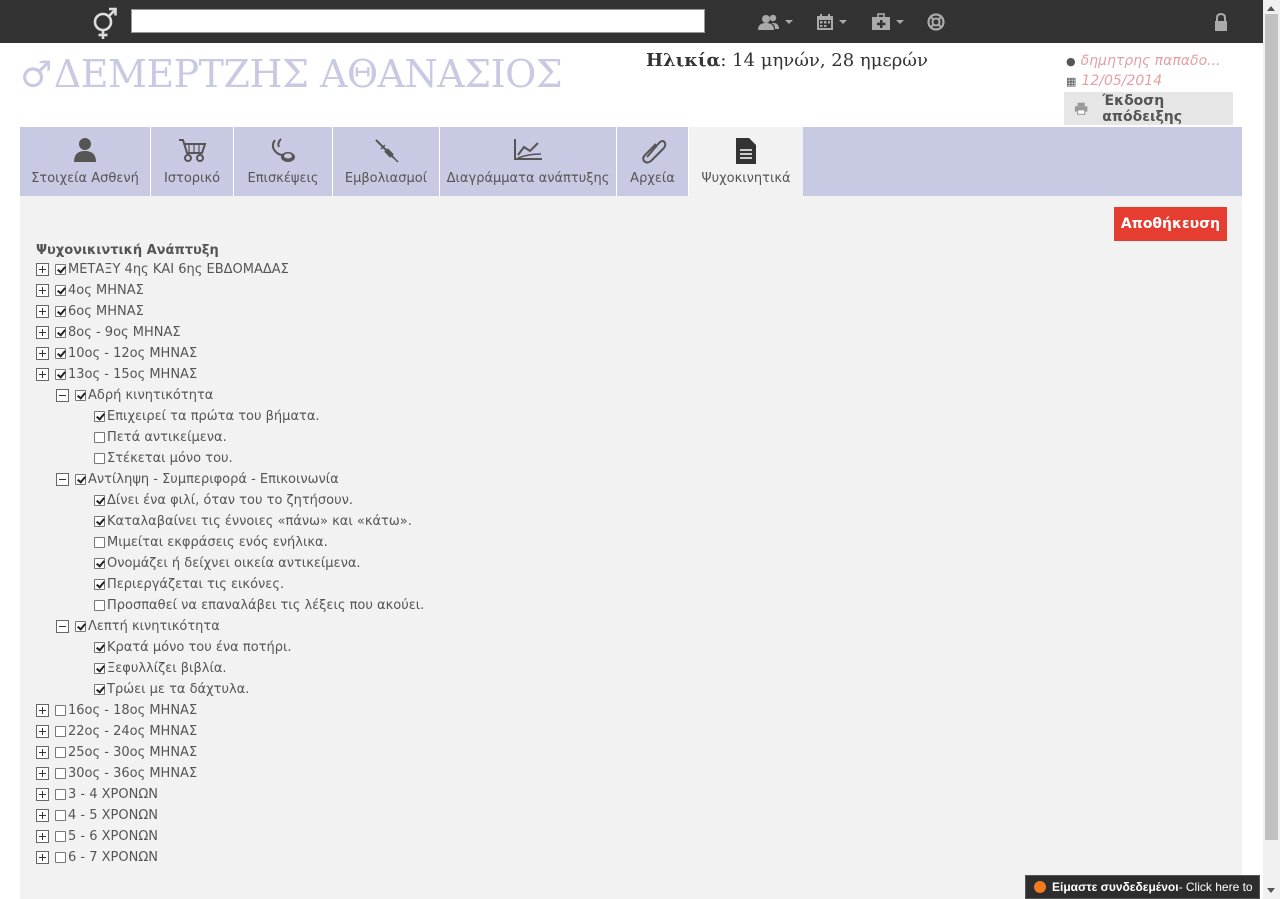 This screenshot has height=899, width=1280. What do you see at coordinates (775, 22) in the screenshot?
I see `patients-menu-button` at bounding box center [775, 22].